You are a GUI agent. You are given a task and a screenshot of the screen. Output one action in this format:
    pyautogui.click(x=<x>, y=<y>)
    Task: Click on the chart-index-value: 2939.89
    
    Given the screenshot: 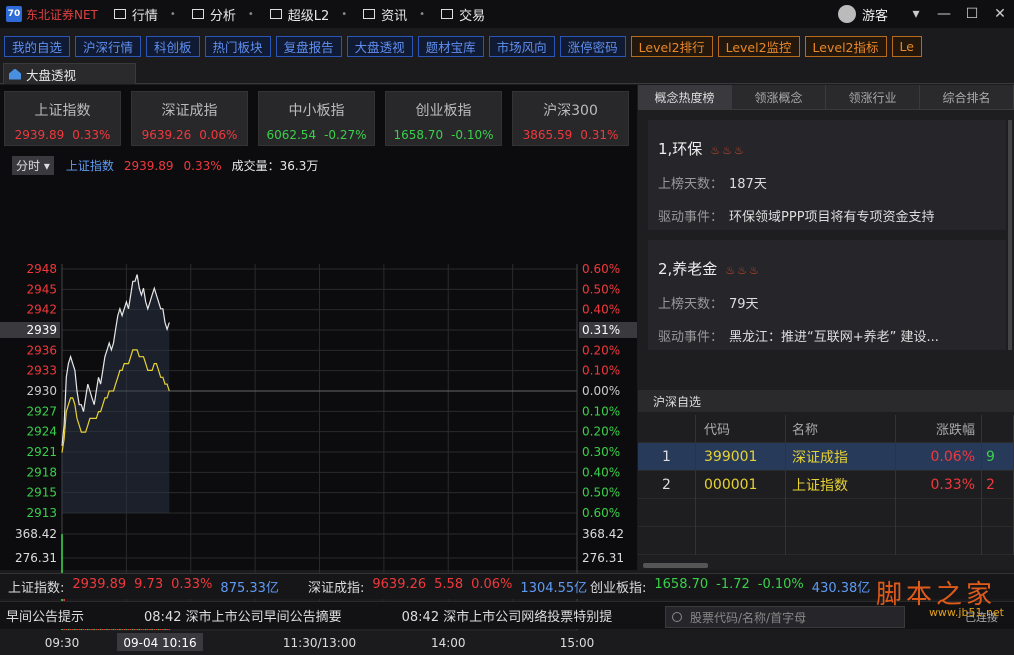 What is the action you would take?
    pyautogui.click(x=148, y=165)
    